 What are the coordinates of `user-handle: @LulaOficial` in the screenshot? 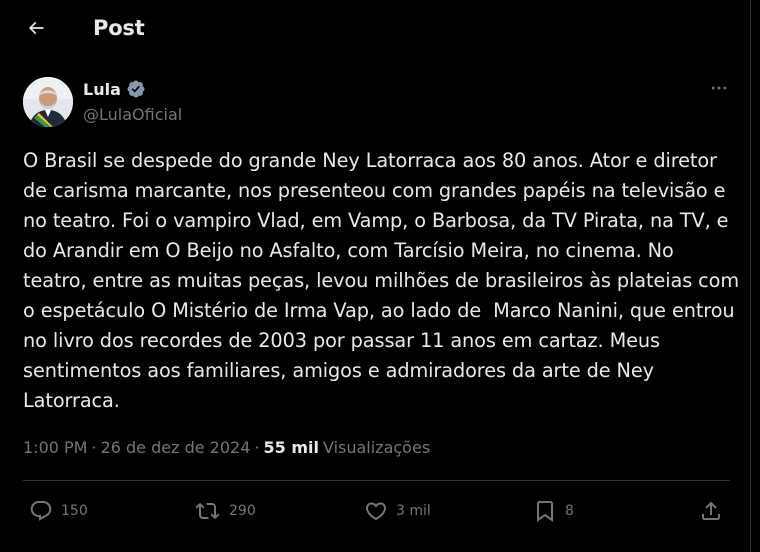 It's located at (132, 114).